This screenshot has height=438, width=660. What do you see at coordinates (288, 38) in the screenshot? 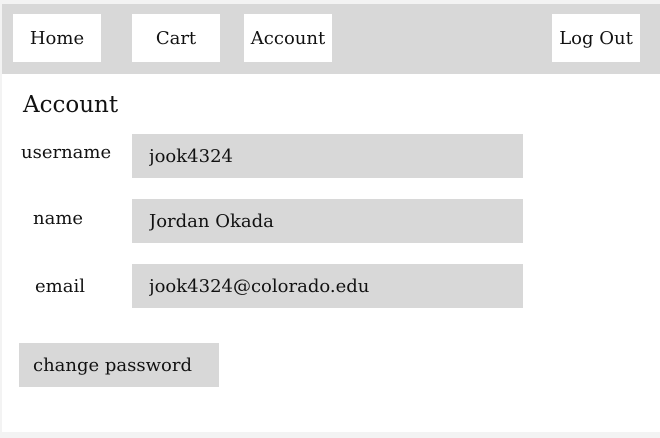
I see `nav-account-button: Account` at bounding box center [288, 38].